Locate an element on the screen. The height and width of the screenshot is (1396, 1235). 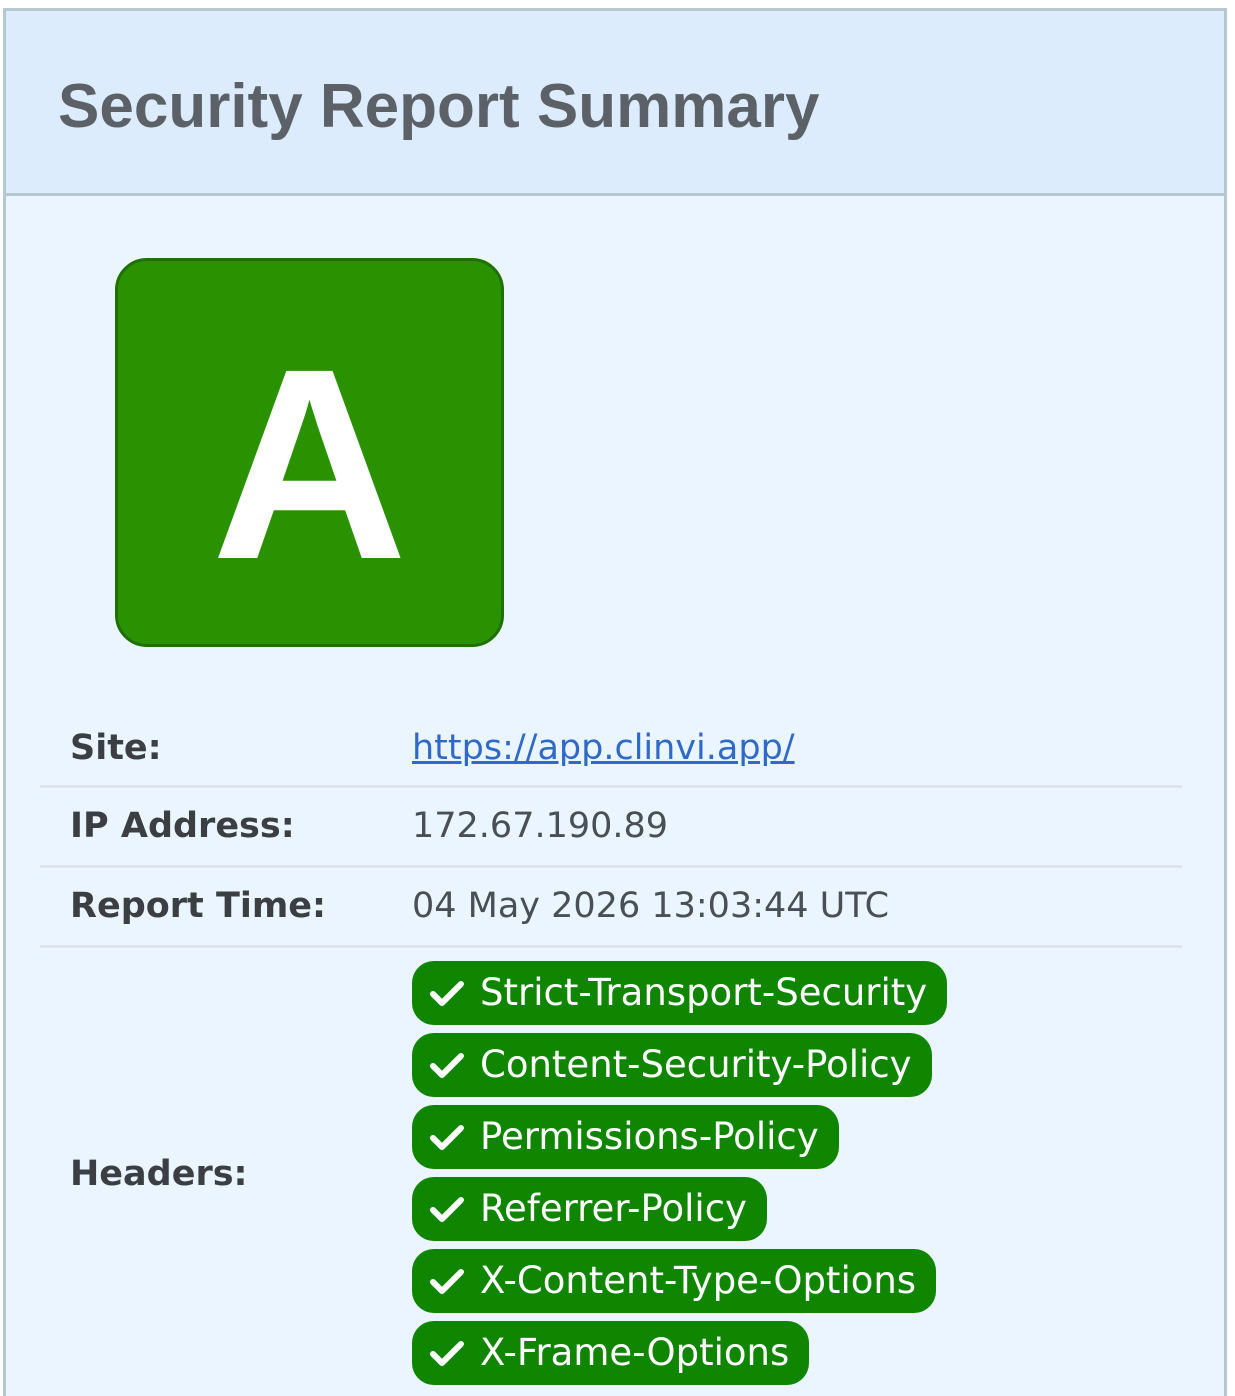
header-name: X-Frame-Options is located at coordinates (635, 1352).